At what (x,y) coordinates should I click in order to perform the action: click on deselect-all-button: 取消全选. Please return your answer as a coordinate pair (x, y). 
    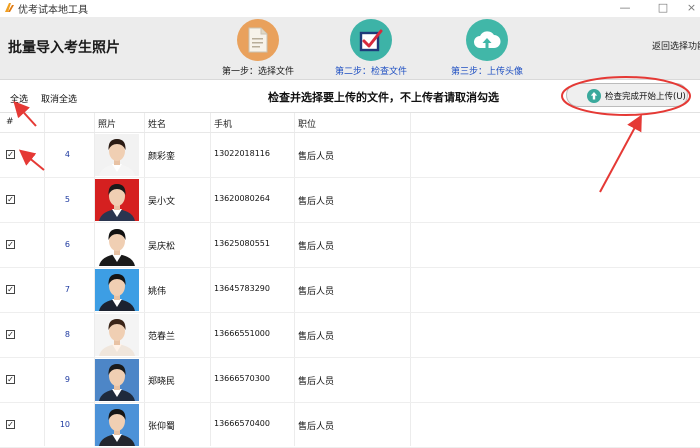
    Looking at the image, I should click on (59, 98).